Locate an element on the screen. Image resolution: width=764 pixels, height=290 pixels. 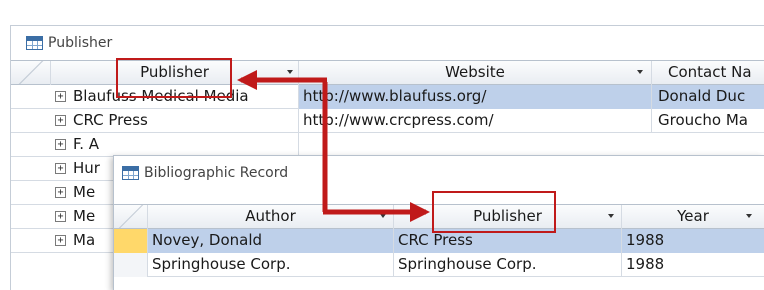
cell-text: F. A is located at coordinates (86, 144).